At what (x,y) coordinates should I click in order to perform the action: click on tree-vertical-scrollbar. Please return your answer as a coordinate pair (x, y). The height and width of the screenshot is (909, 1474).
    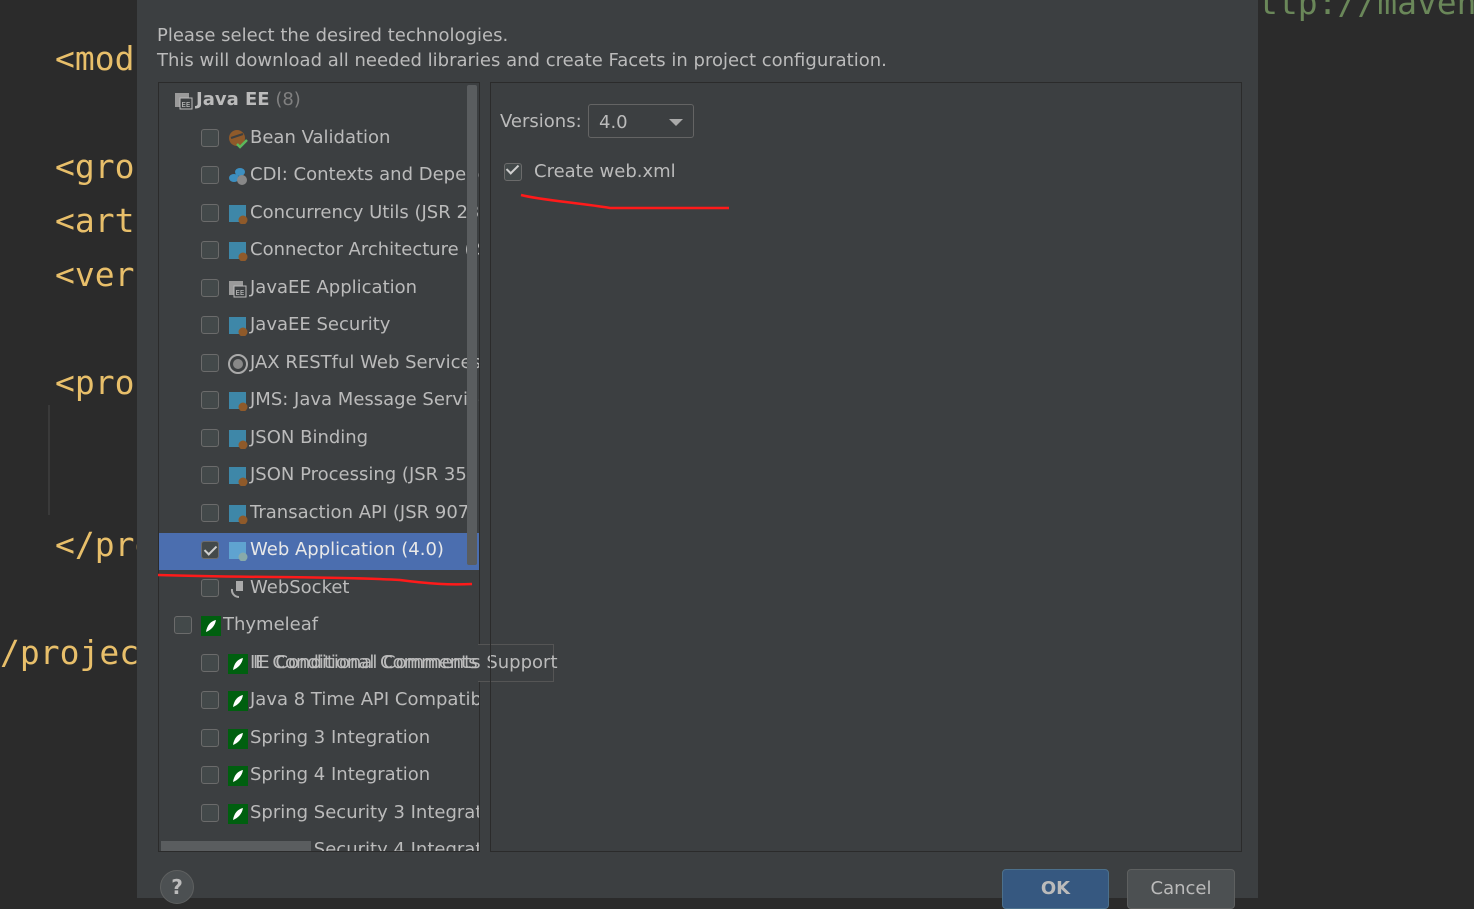
    Looking at the image, I should click on (472, 325).